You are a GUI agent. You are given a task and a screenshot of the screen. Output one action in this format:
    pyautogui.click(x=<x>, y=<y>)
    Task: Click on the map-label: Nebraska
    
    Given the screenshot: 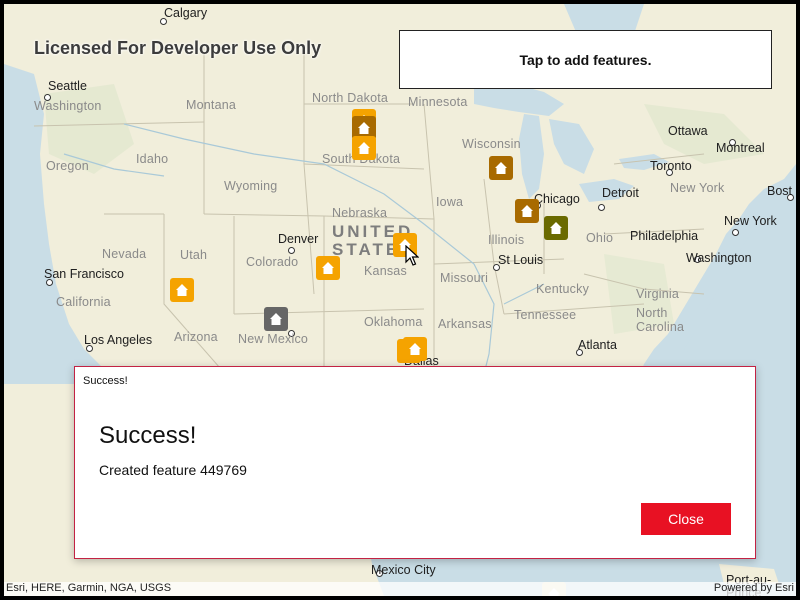 What is the action you would take?
    pyautogui.click(x=360, y=213)
    